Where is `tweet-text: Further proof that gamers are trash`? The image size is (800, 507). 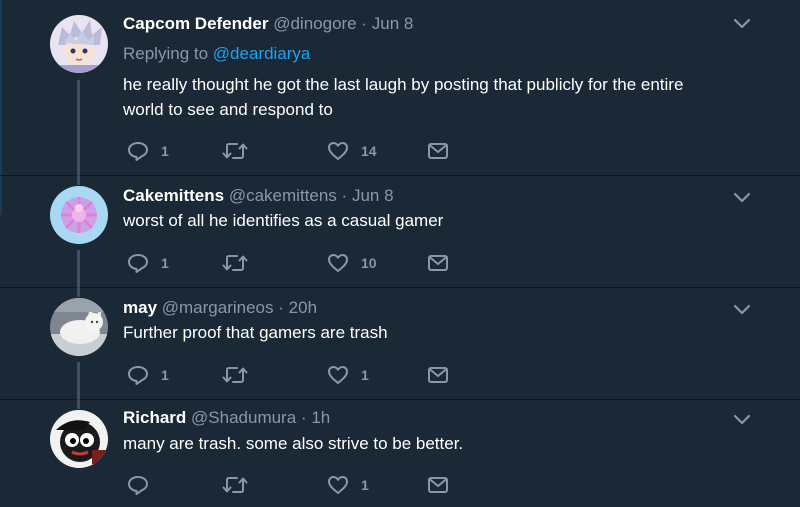 tweet-text: Further proof that gamers are trash is located at coordinates (255, 332).